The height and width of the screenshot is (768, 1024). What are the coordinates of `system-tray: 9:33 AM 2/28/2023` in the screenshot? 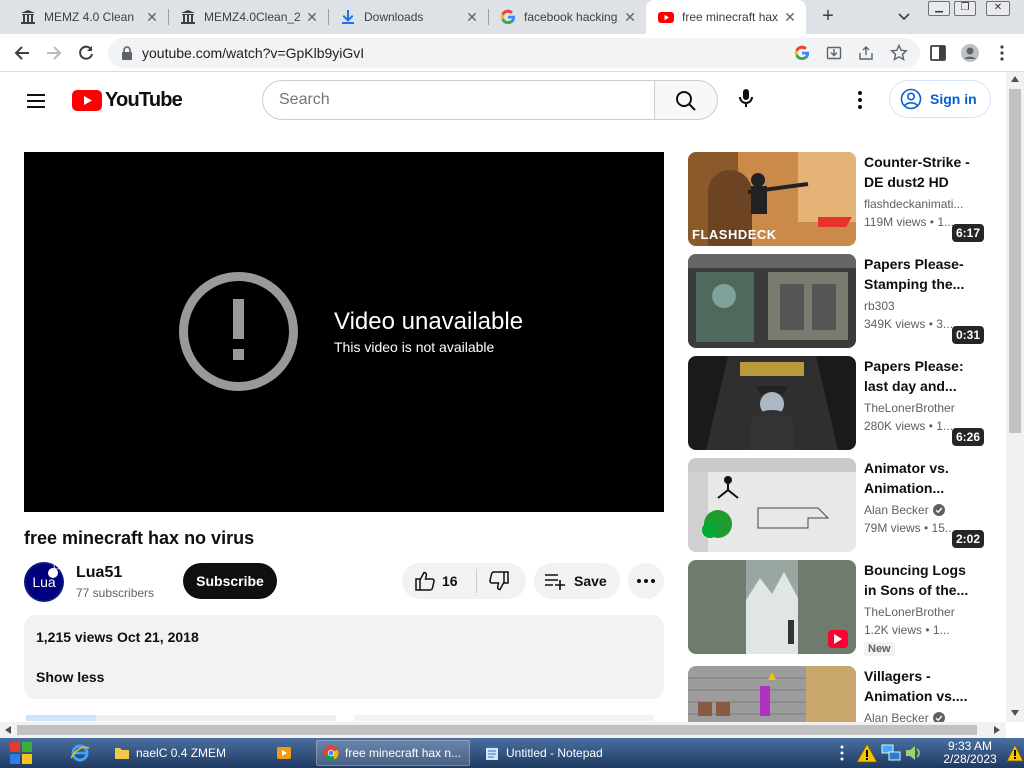 It's located at (927, 753).